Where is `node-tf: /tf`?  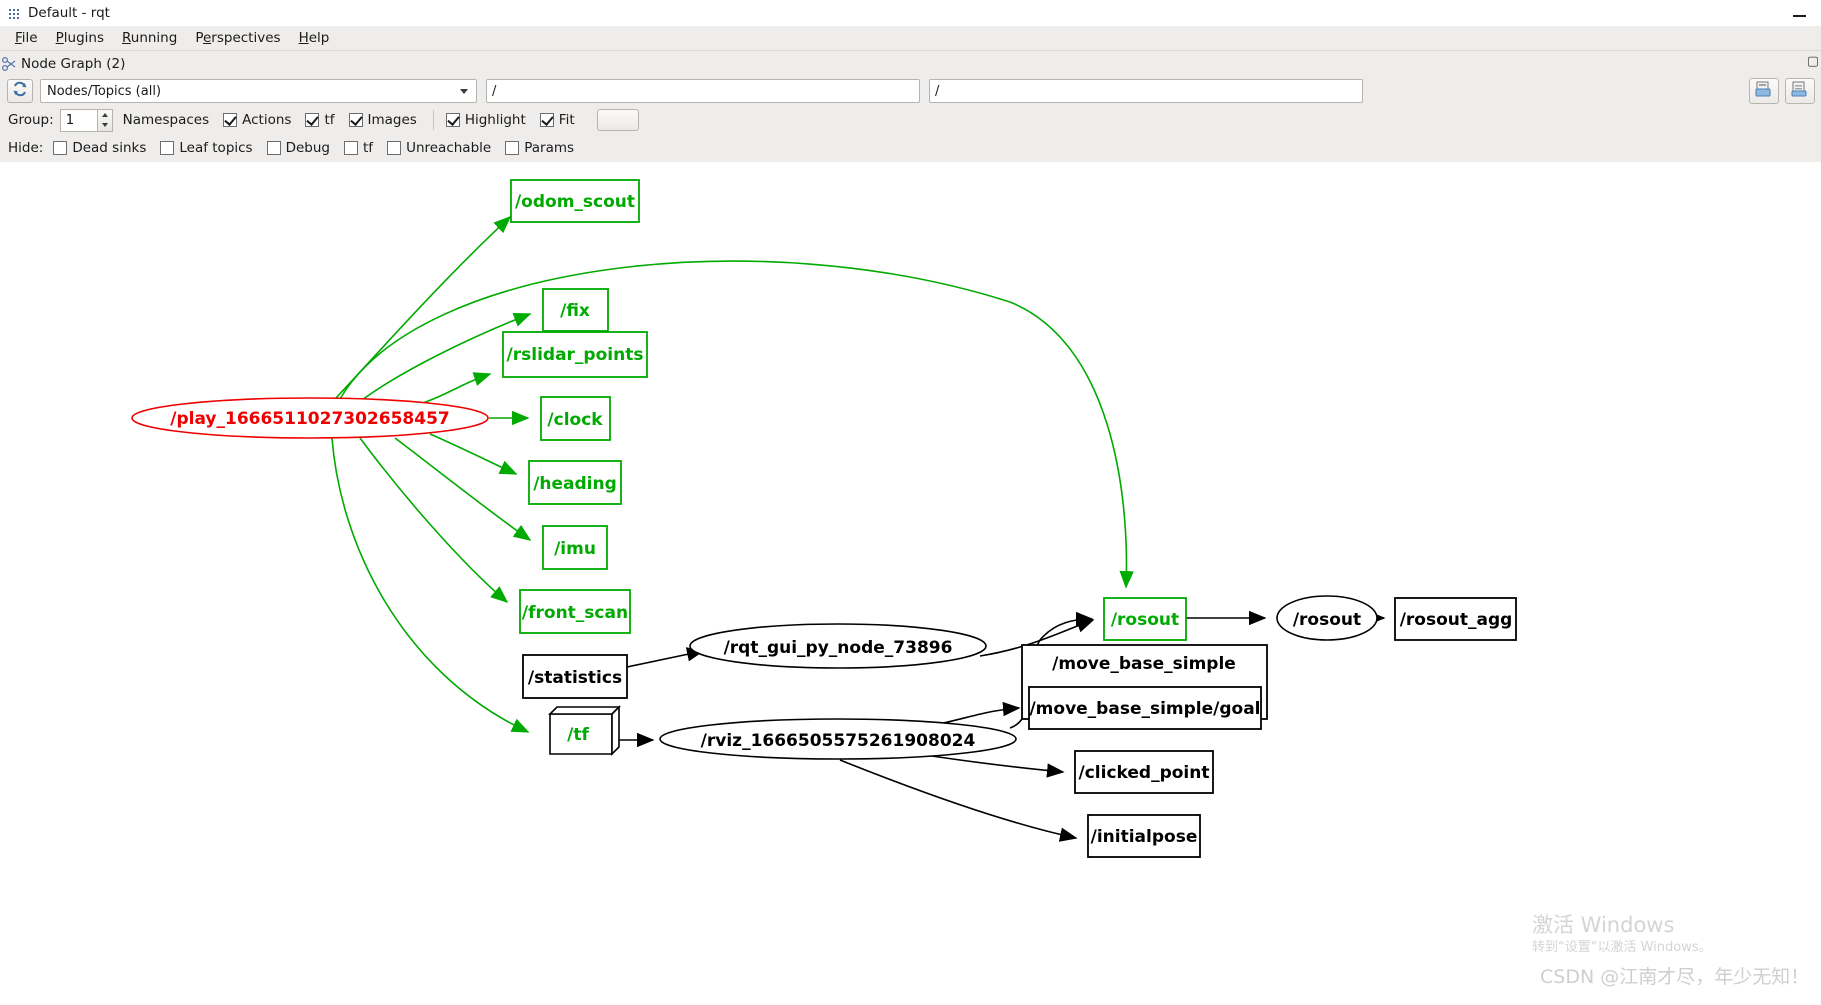 node-tf: /tf is located at coordinates (584, 730).